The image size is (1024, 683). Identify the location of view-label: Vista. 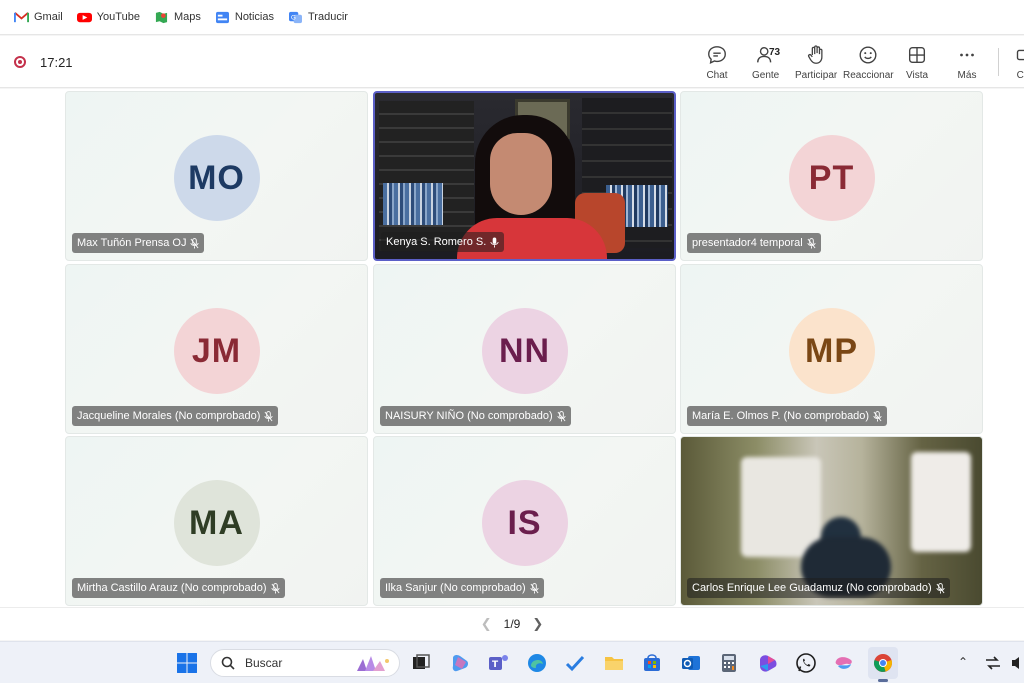
(917, 75).